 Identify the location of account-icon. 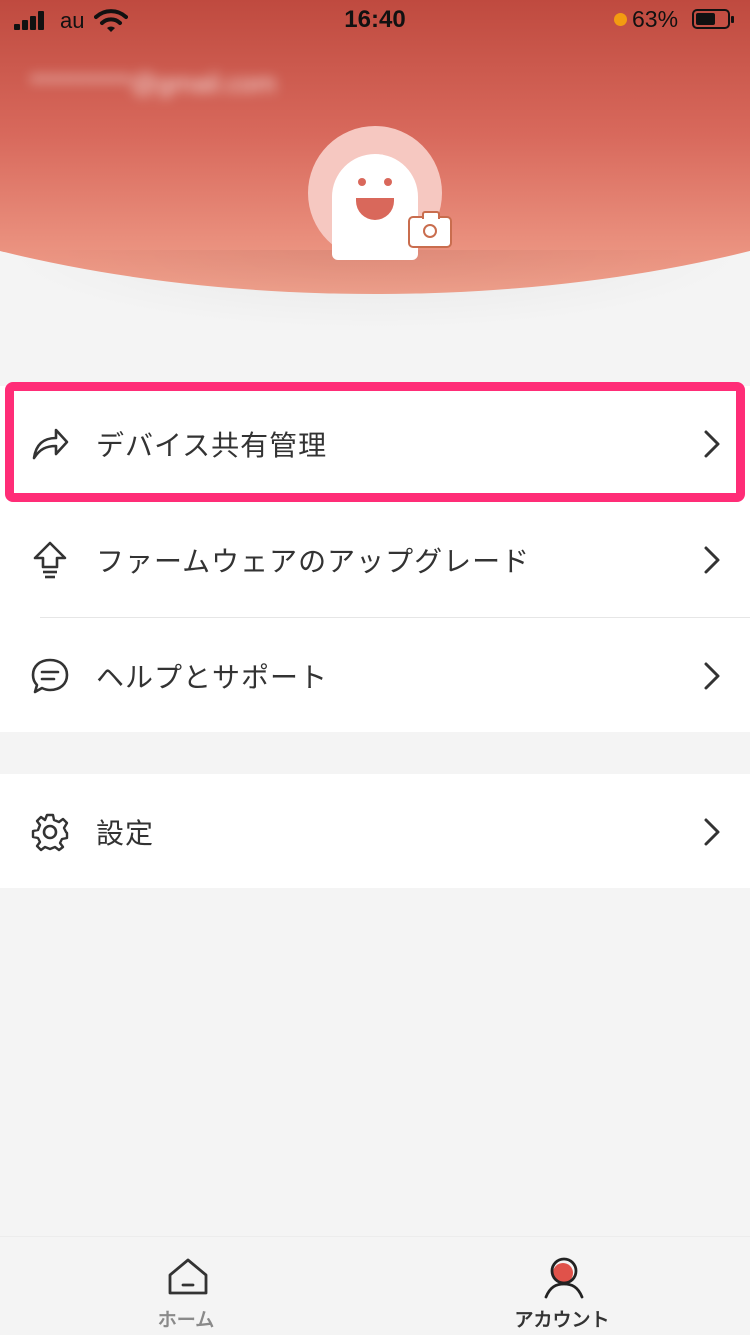
(564, 1278).